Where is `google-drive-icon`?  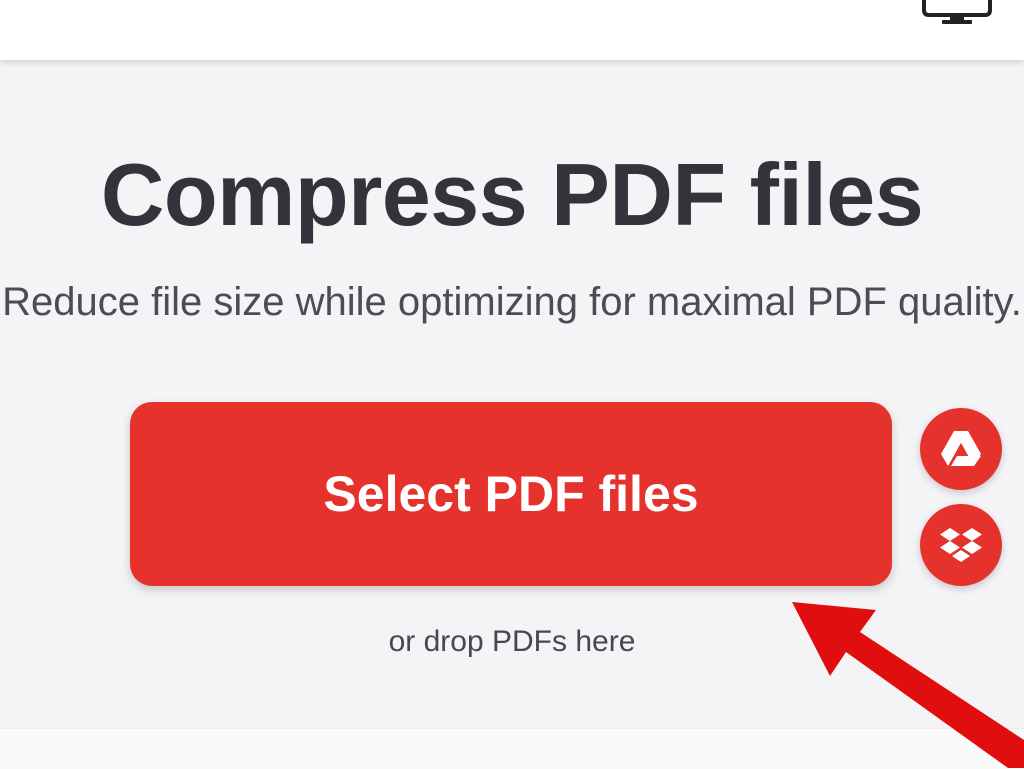
google-drive-icon is located at coordinates (961, 448).